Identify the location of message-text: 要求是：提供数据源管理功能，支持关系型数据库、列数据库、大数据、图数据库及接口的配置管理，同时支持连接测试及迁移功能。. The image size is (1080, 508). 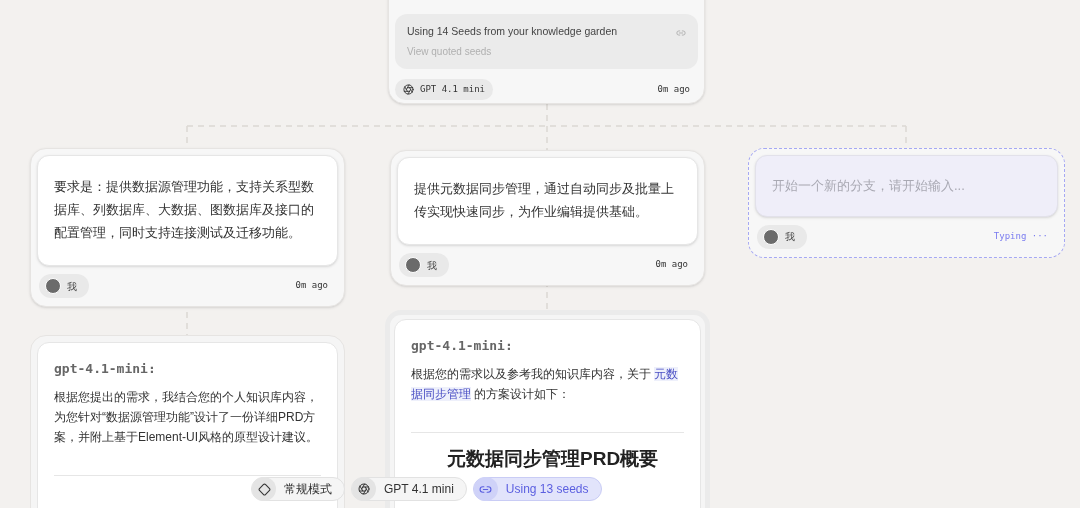
(187, 210).